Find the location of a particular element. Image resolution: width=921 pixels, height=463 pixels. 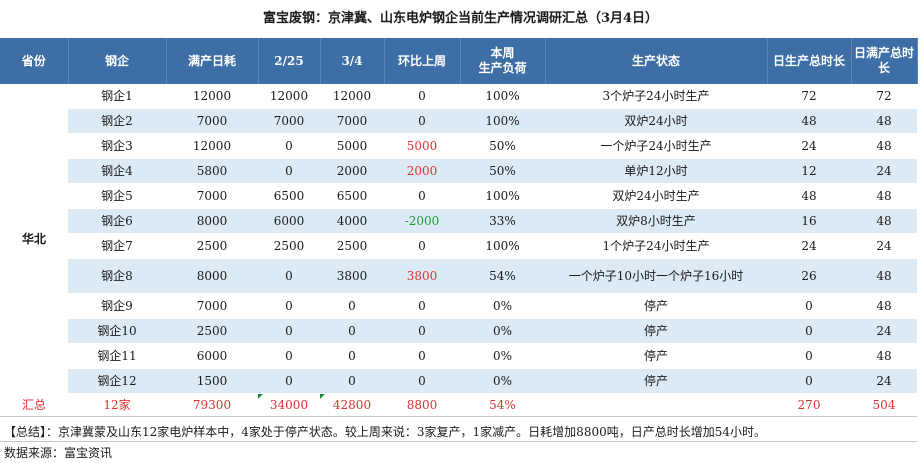

total-name: 12家 is located at coordinates (117, 405).